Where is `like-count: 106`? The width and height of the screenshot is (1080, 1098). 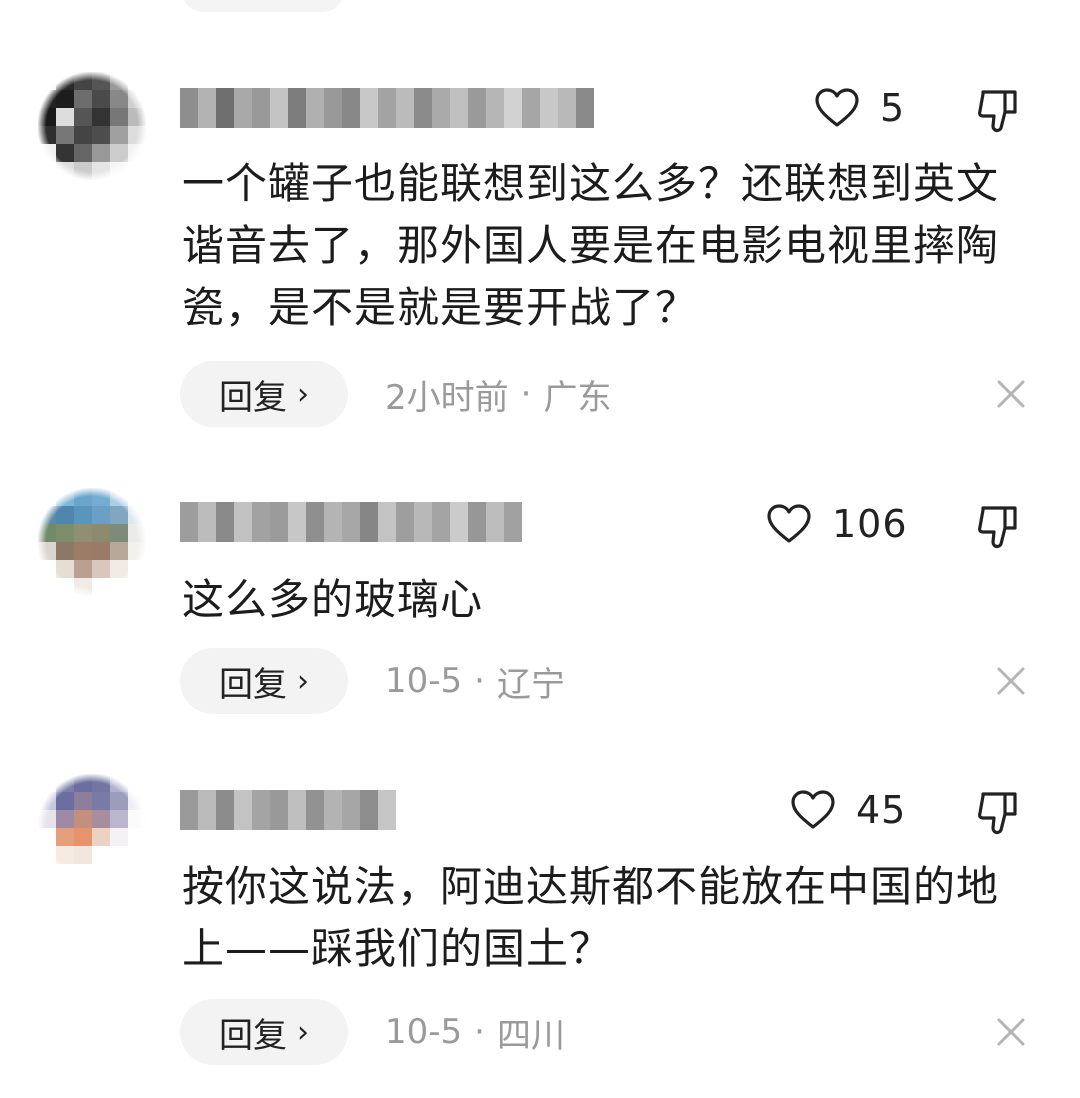
like-count: 106 is located at coordinates (870, 524).